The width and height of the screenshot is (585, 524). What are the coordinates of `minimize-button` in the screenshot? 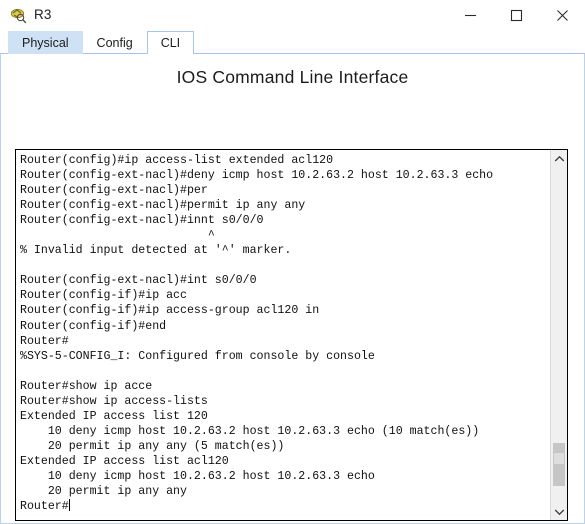 It's located at (470, 15).